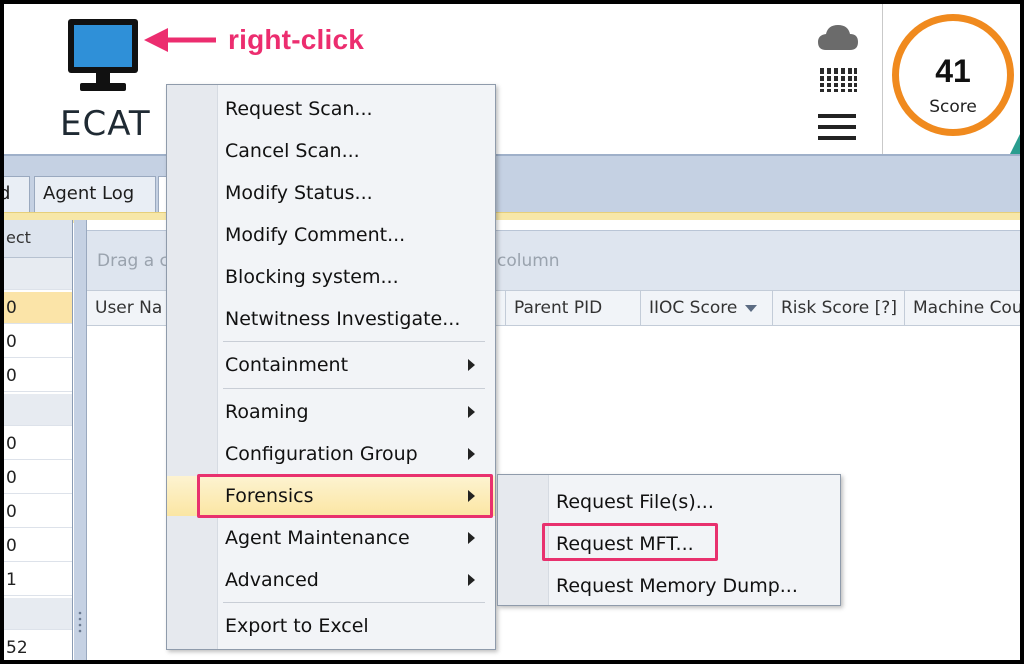  Describe the element at coordinates (38, 646) in the screenshot. I see `list-item: 52` at that location.